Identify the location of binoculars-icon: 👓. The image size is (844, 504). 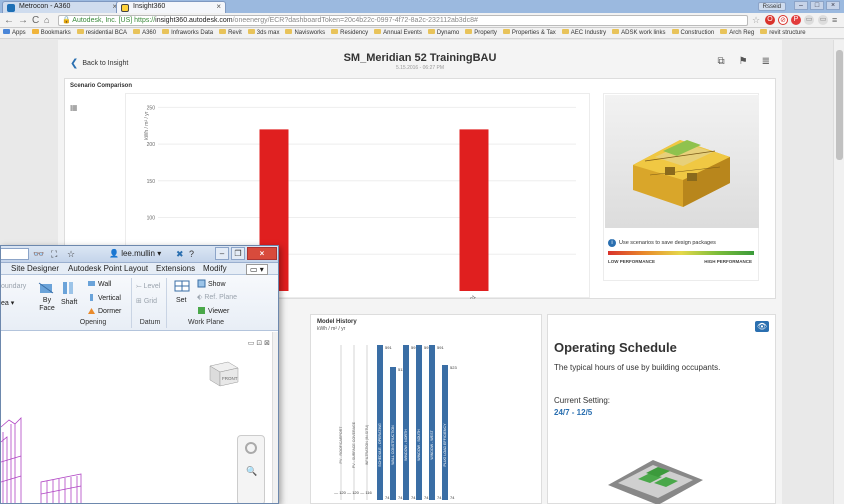
(38, 254).